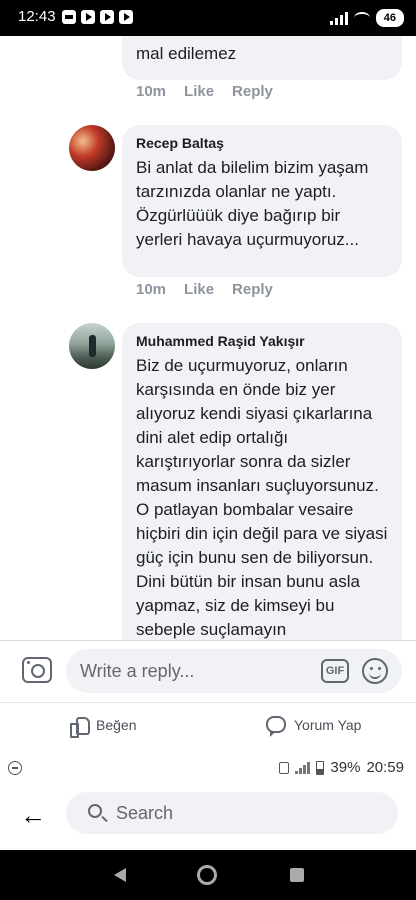 The width and height of the screenshot is (416, 900). What do you see at coordinates (361, 18) in the screenshot?
I see `wifi-icon` at bounding box center [361, 18].